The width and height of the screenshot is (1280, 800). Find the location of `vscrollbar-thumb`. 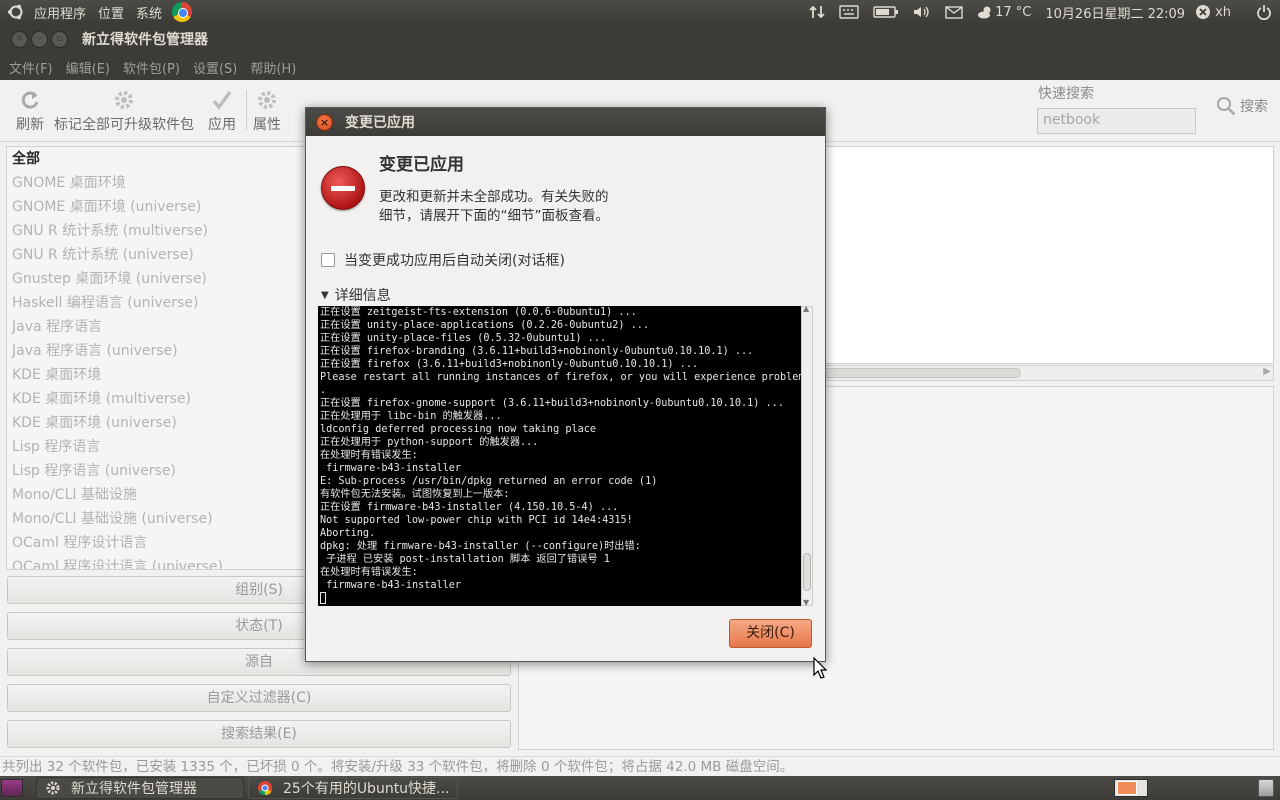

vscrollbar-thumb is located at coordinates (807, 572).